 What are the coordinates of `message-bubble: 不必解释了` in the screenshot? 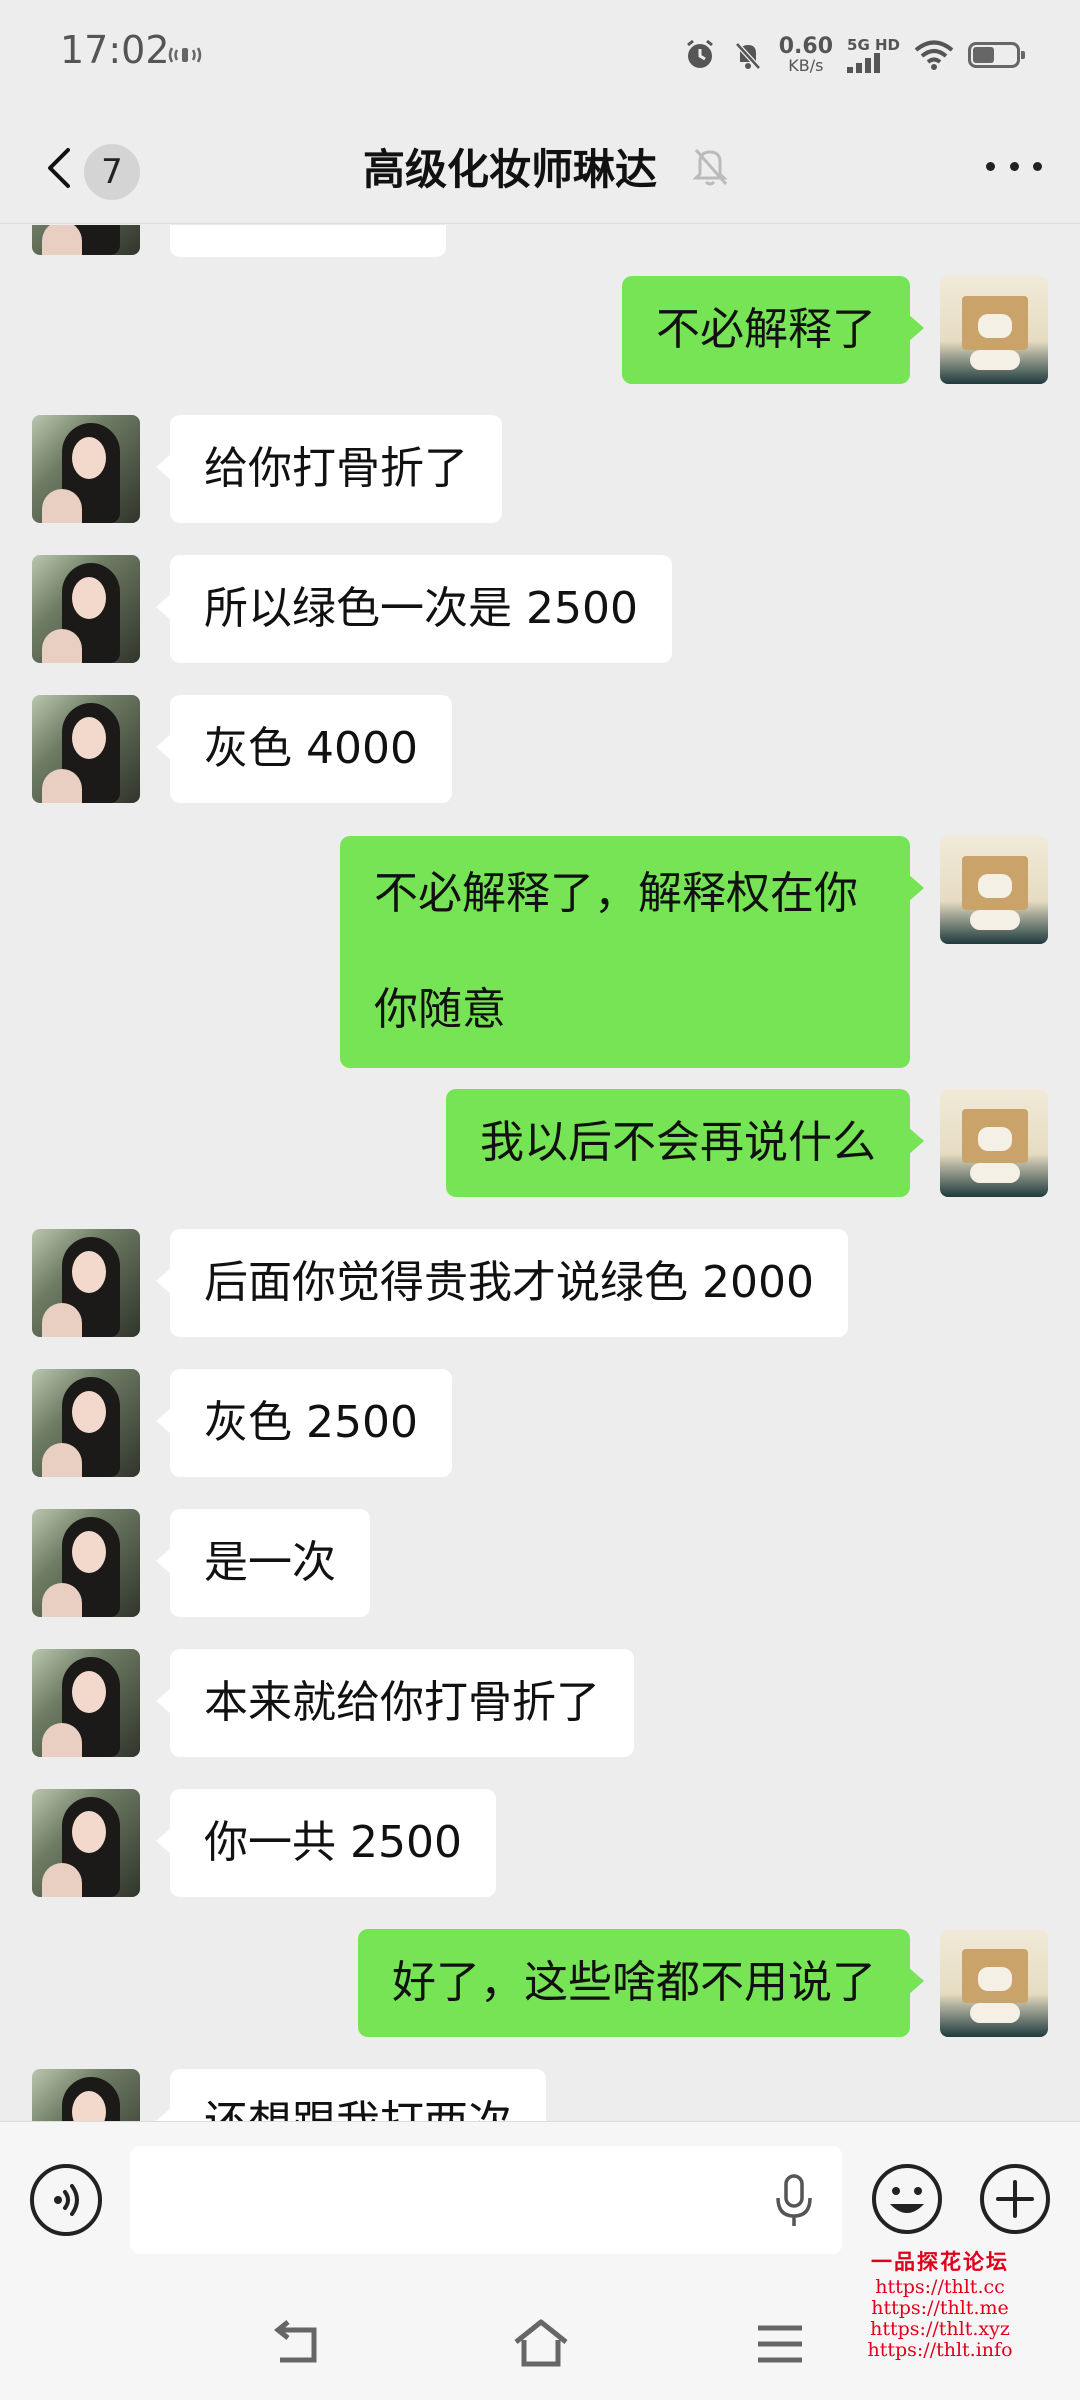 It's located at (773, 330).